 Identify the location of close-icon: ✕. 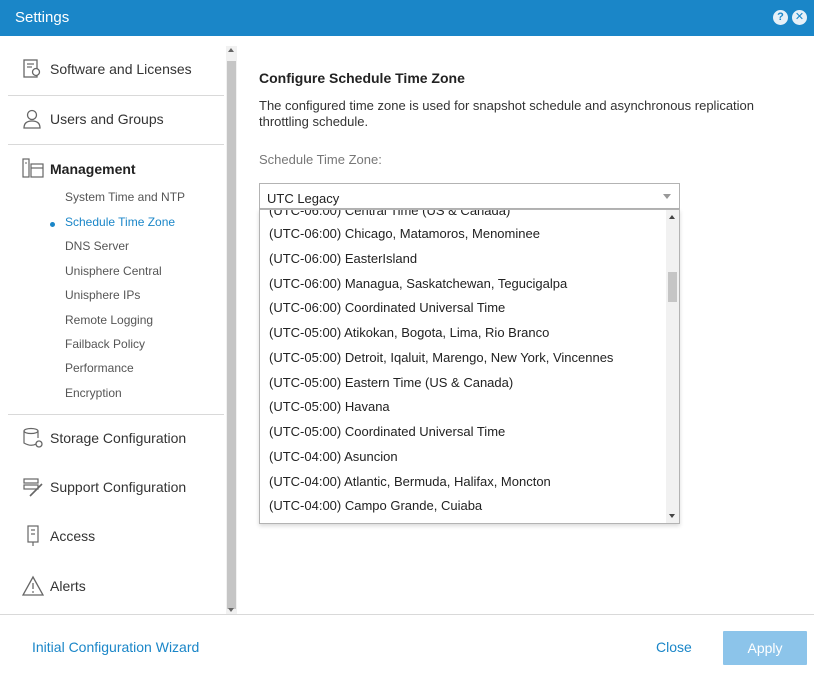
(799, 17).